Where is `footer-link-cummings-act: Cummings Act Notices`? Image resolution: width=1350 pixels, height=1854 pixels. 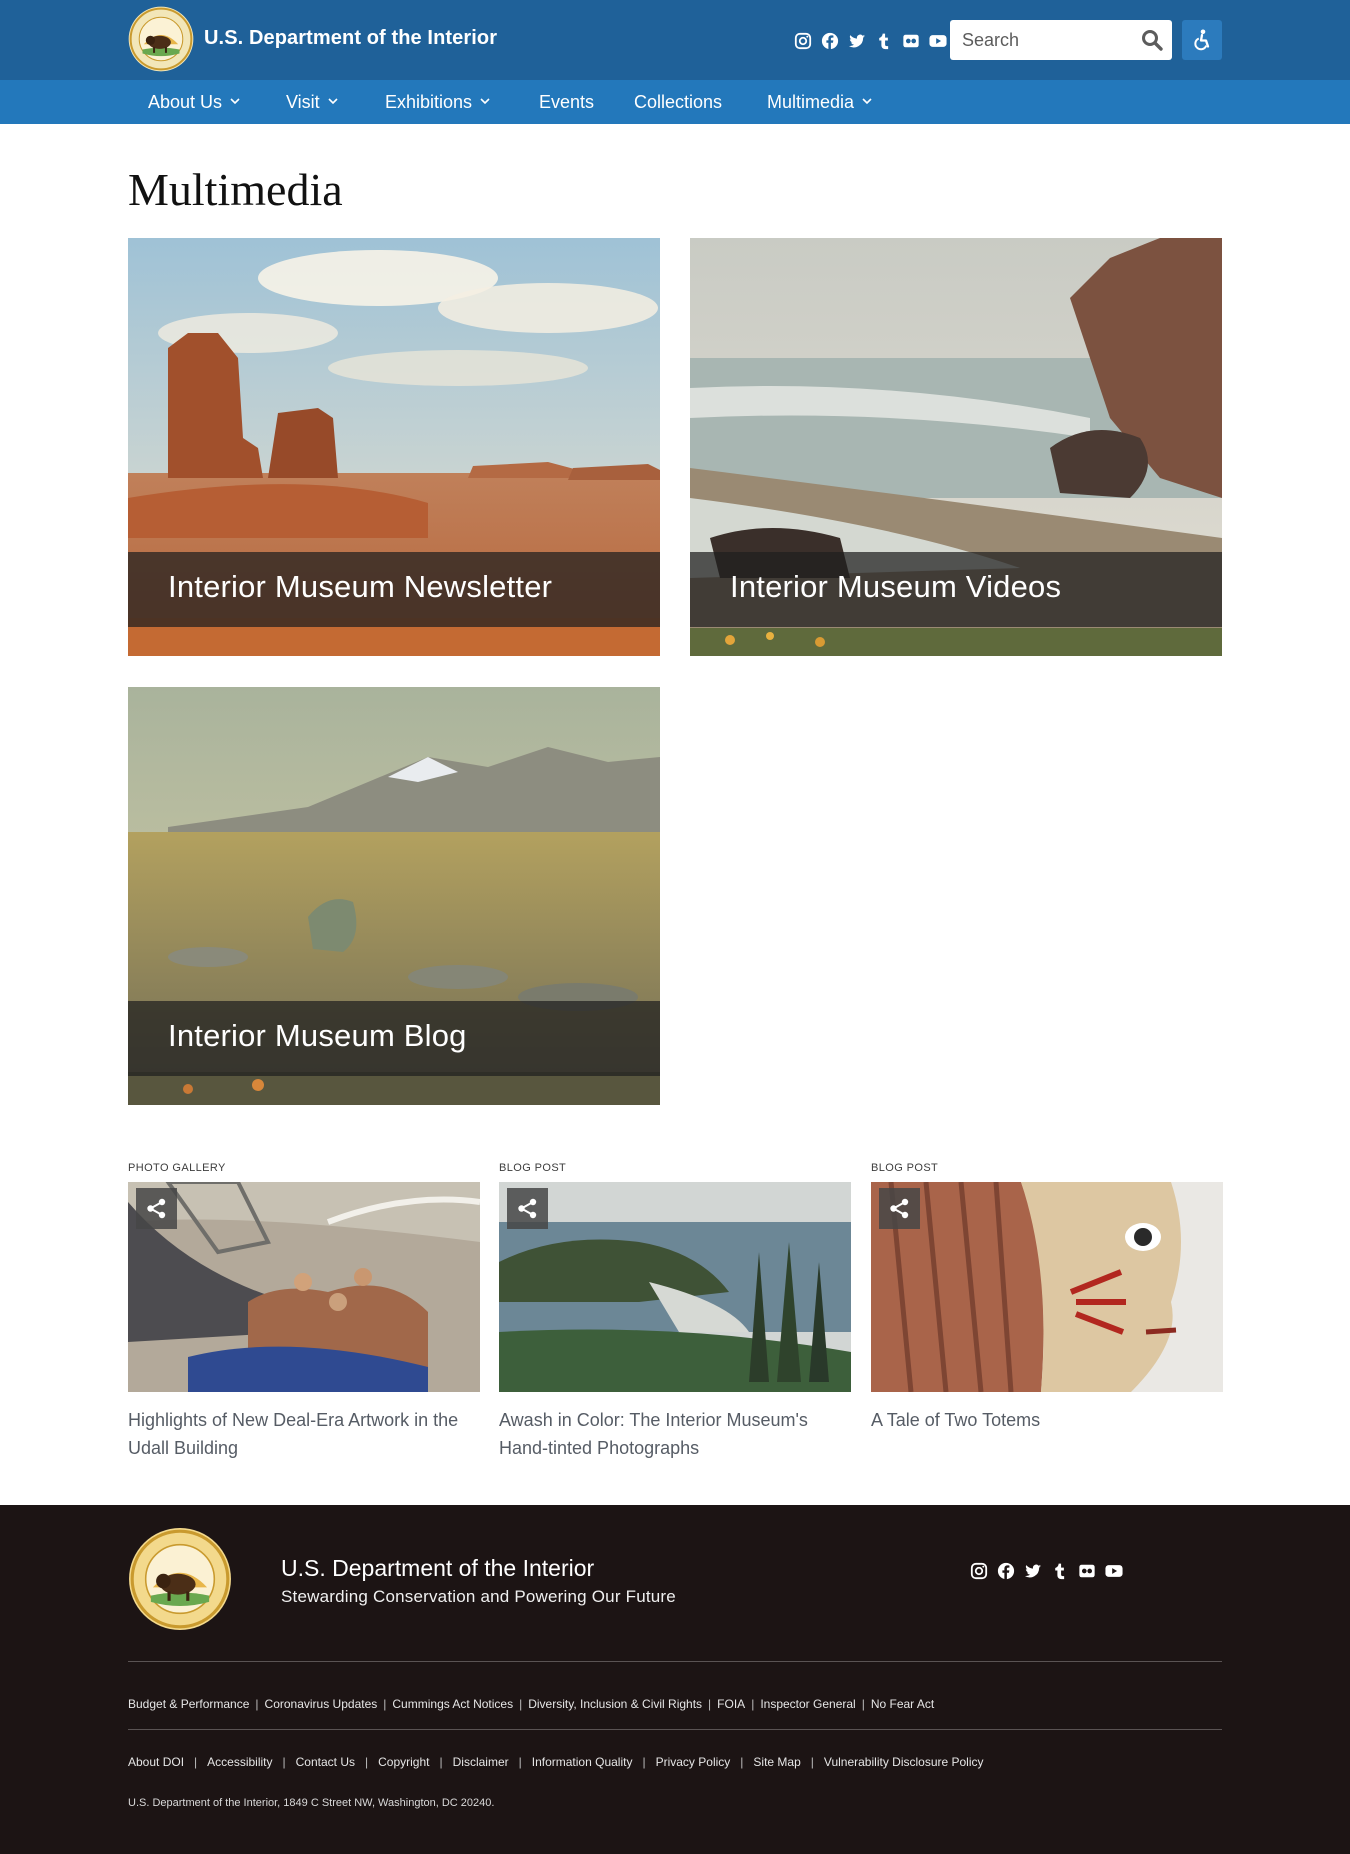
footer-link-cummings-act: Cummings Act Notices is located at coordinates (452, 1704).